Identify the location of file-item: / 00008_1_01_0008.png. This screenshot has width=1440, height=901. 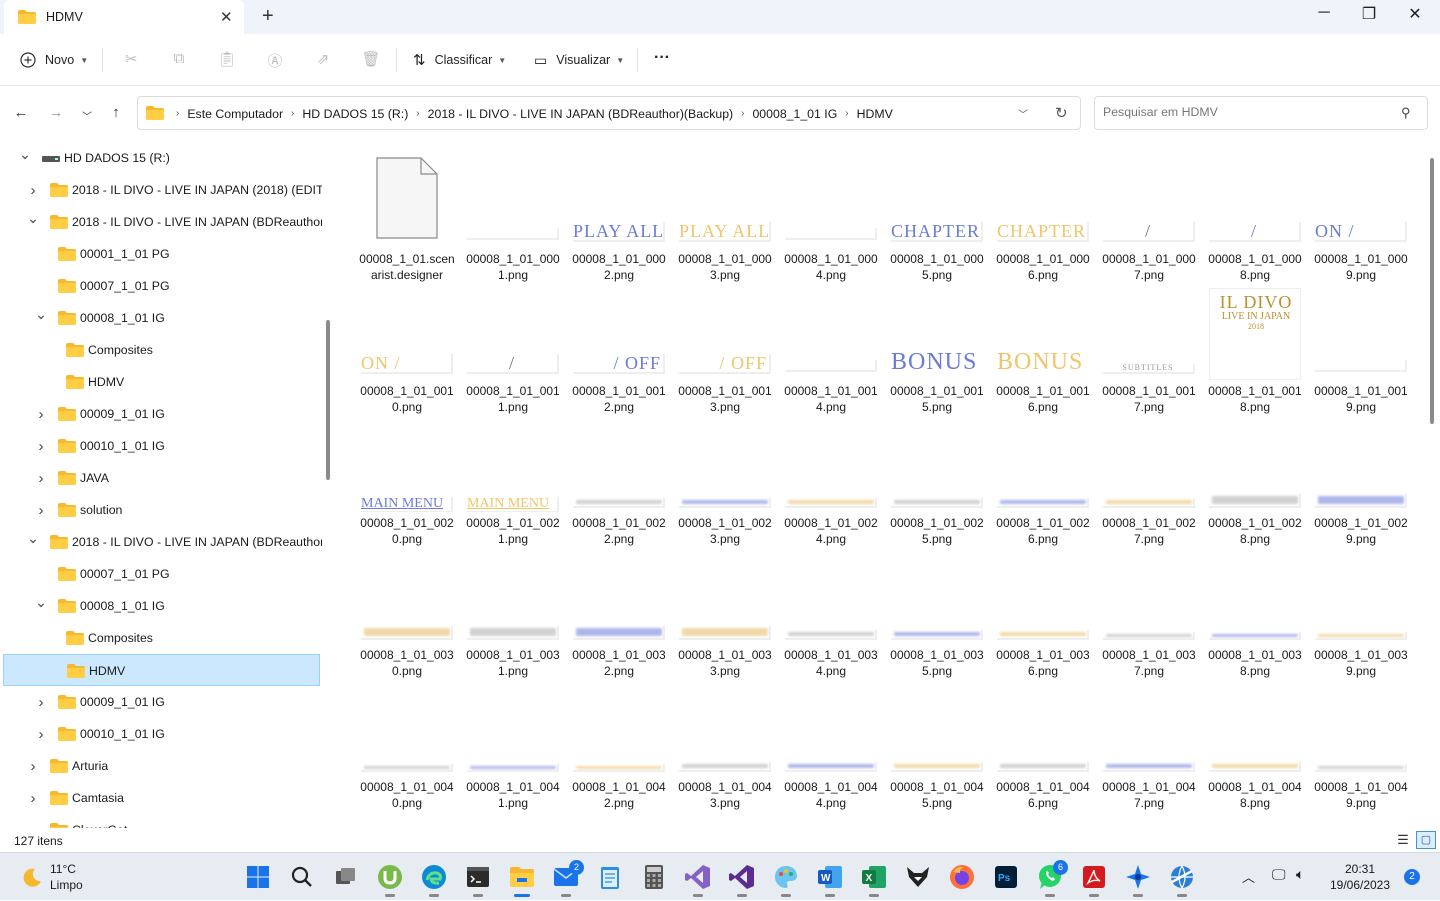
(1255, 215).